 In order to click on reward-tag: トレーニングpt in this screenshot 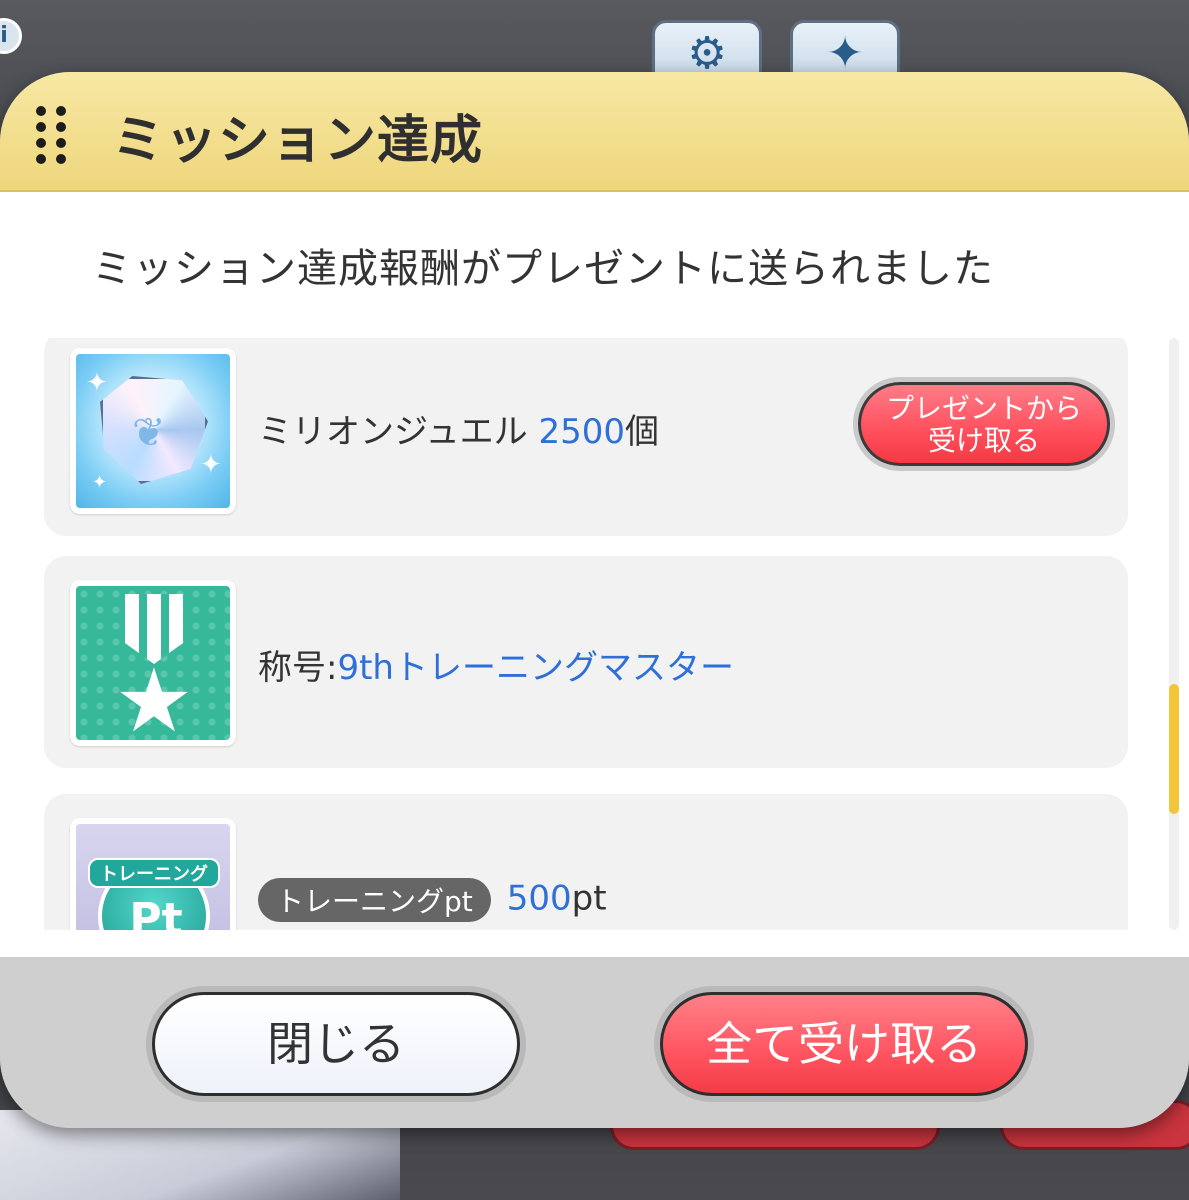, I will do `click(374, 900)`.